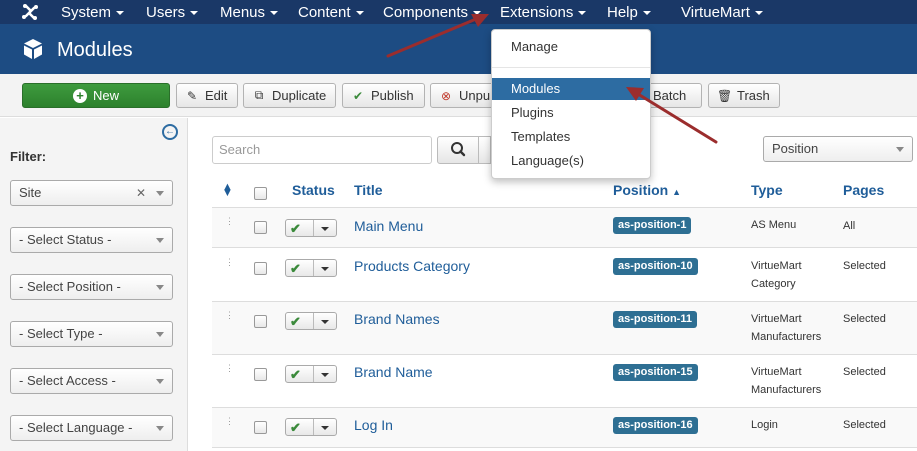 The image size is (917, 451). Describe the element at coordinates (227, 190) in the screenshot. I see `ordering-sort-icon: ▲ ▼` at that location.